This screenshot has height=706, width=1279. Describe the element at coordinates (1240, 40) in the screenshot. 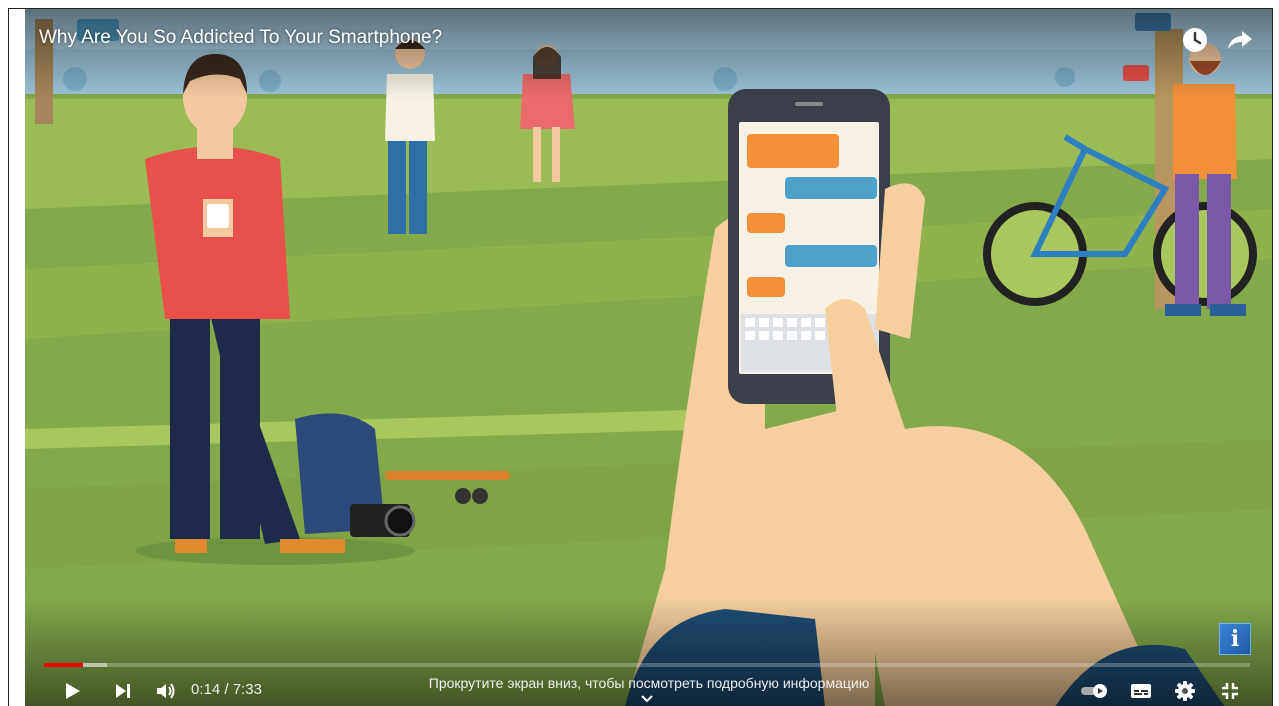

I see `share-arrow-icon` at that location.